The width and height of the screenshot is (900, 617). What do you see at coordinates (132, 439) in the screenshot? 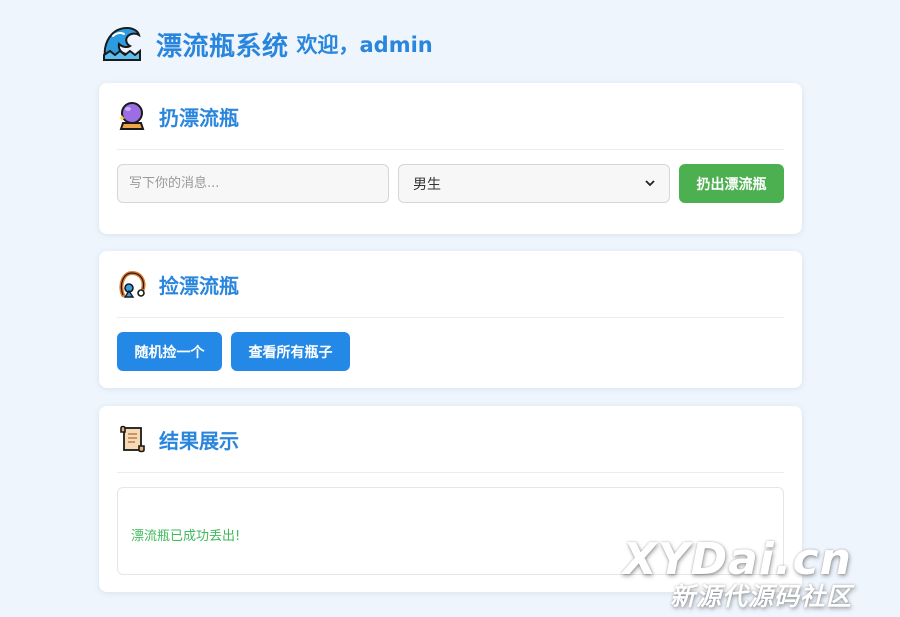
I see `scroll-icon` at bounding box center [132, 439].